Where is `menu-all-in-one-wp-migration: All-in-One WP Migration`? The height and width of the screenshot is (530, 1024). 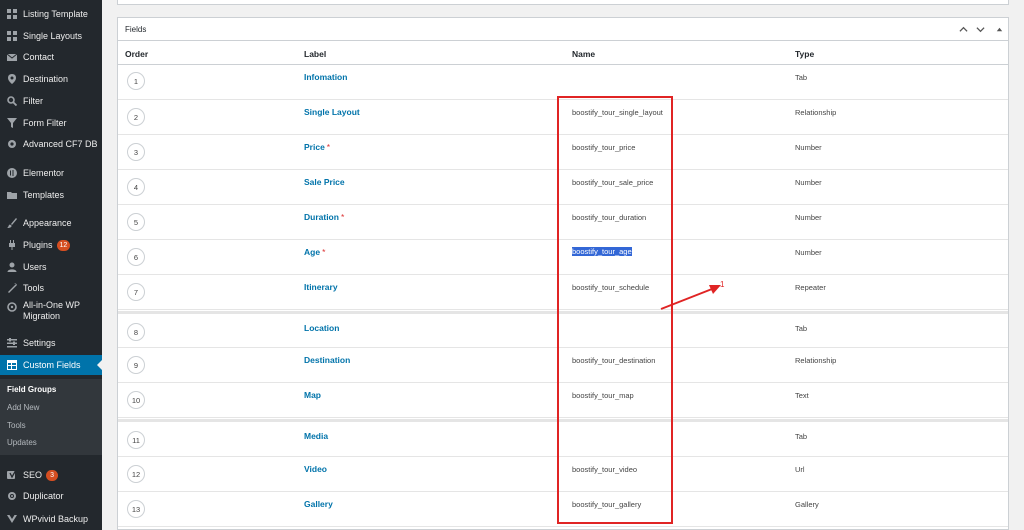 menu-all-in-one-wp-migration: All-in-One WP Migration is located at coordinates (51, 315).